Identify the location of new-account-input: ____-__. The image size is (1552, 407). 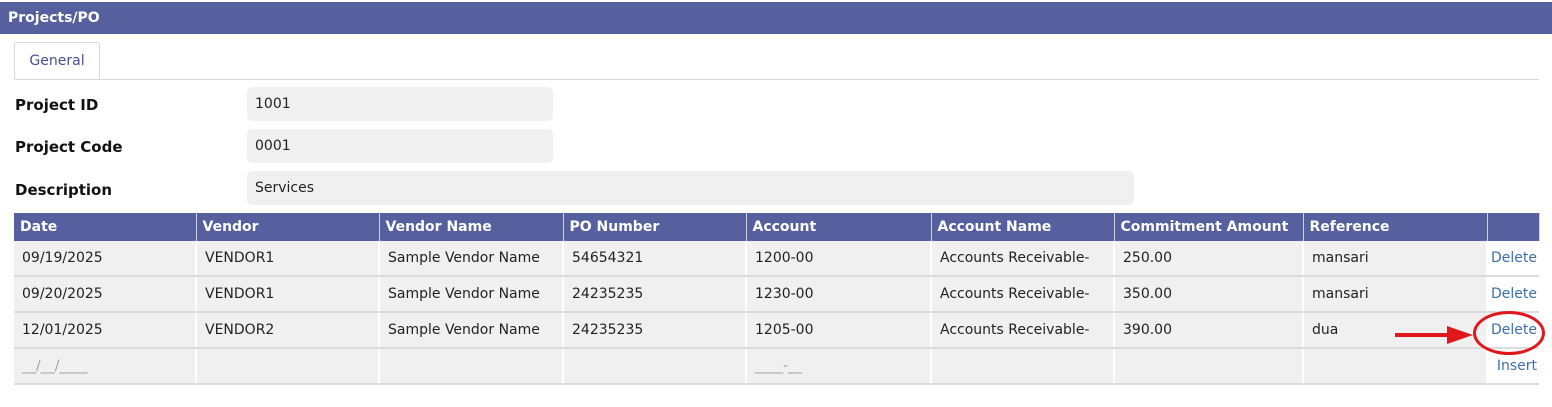
(839, 366).